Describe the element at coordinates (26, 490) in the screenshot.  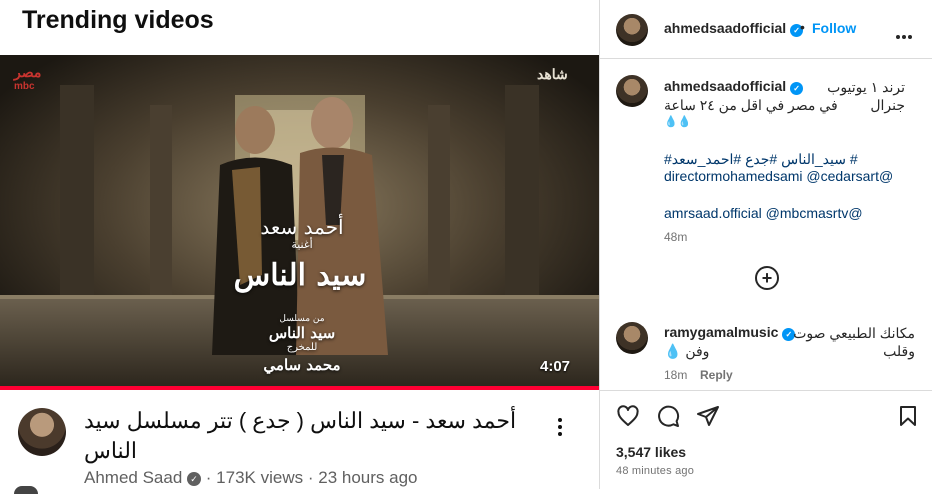
I see `partial-avatar` at that location.